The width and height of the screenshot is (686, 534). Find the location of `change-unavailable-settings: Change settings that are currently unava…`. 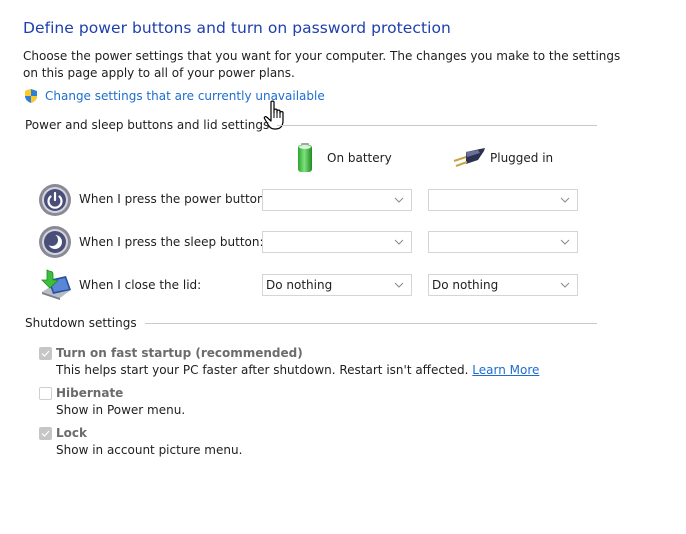

change-unavailable-settings: Change settings that are currently unava… is located at coordinates (174, 96).